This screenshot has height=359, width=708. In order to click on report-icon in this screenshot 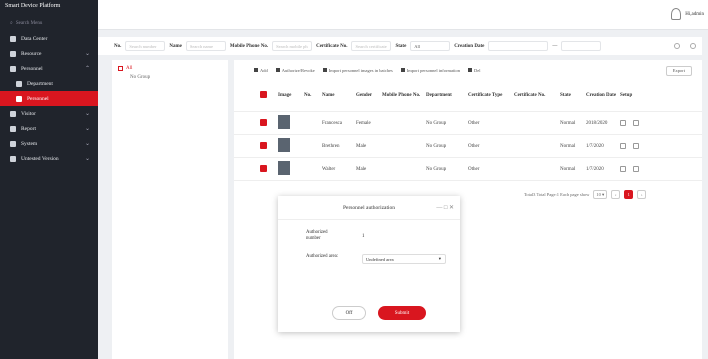, I will do `click(13, 128)`.